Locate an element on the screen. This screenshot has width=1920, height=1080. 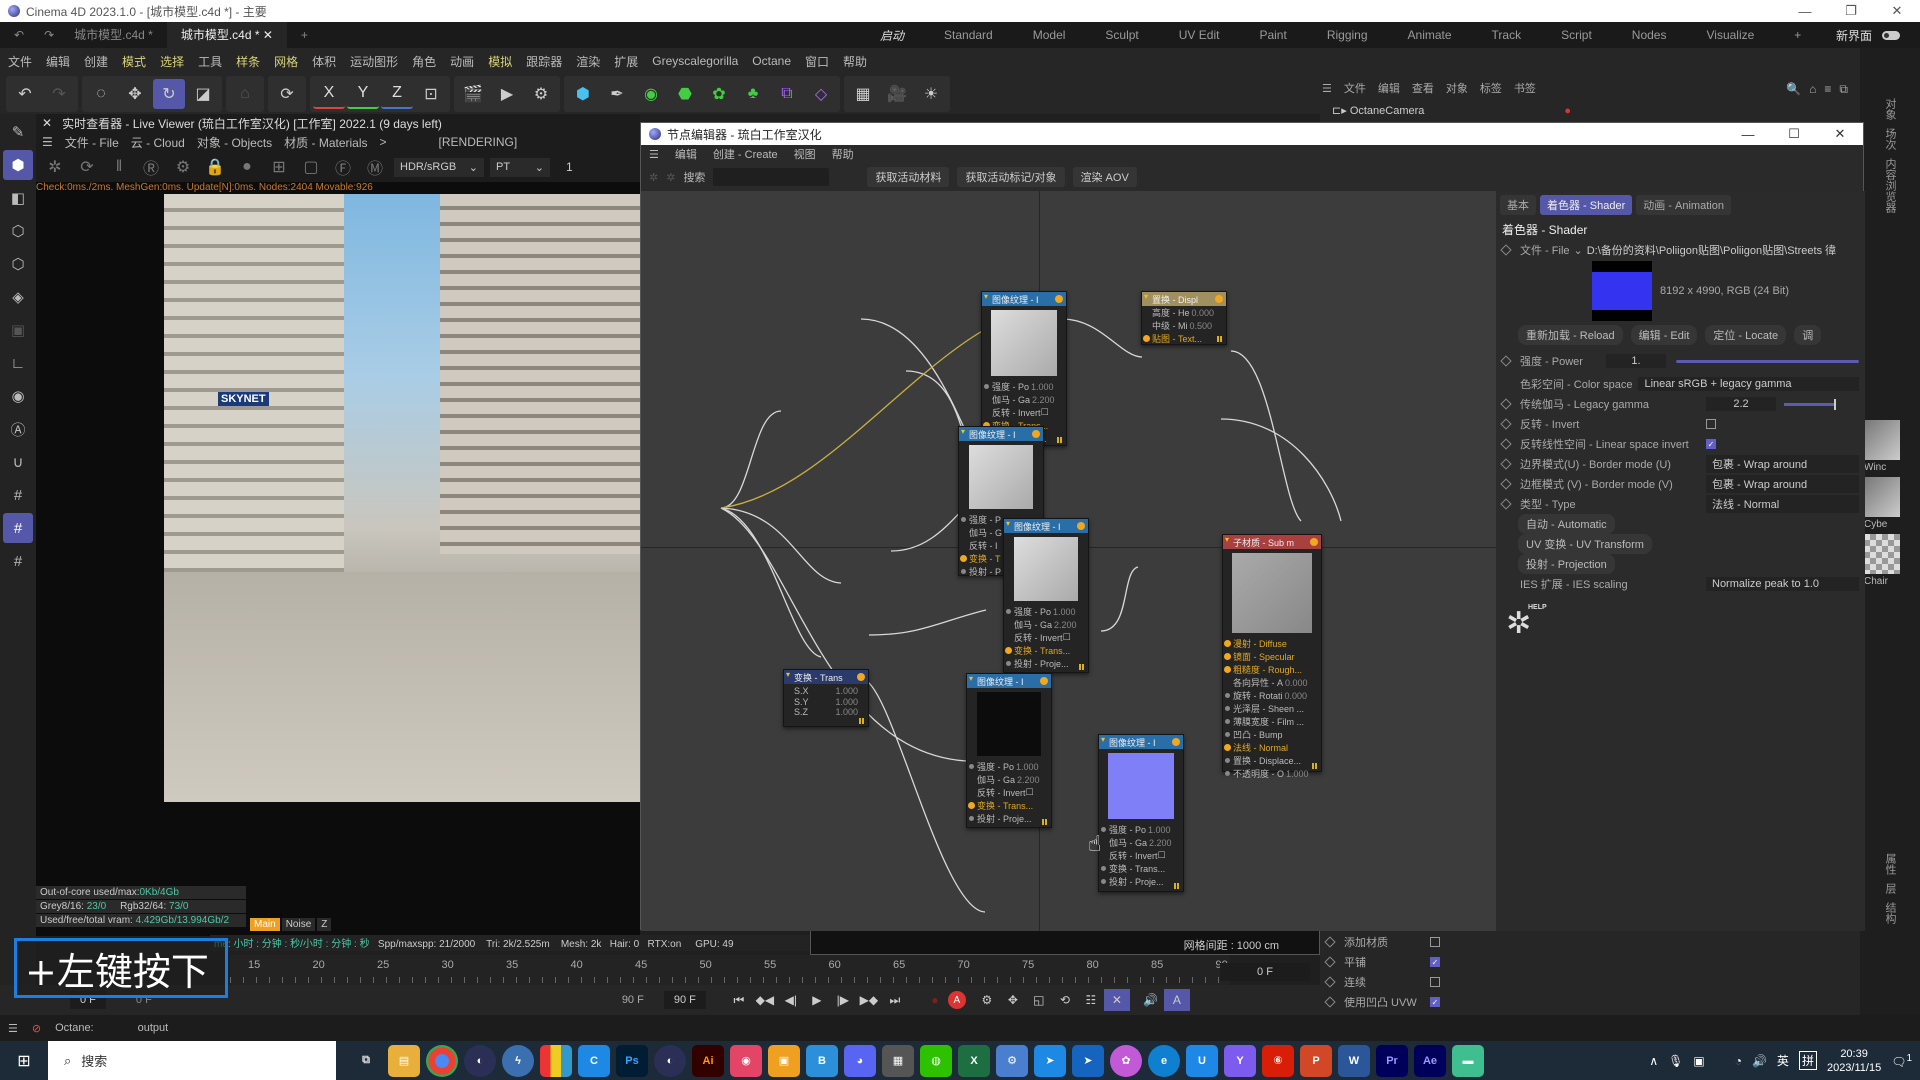
octane-logo-icon: ✲ is located at coordinates (55, 167).